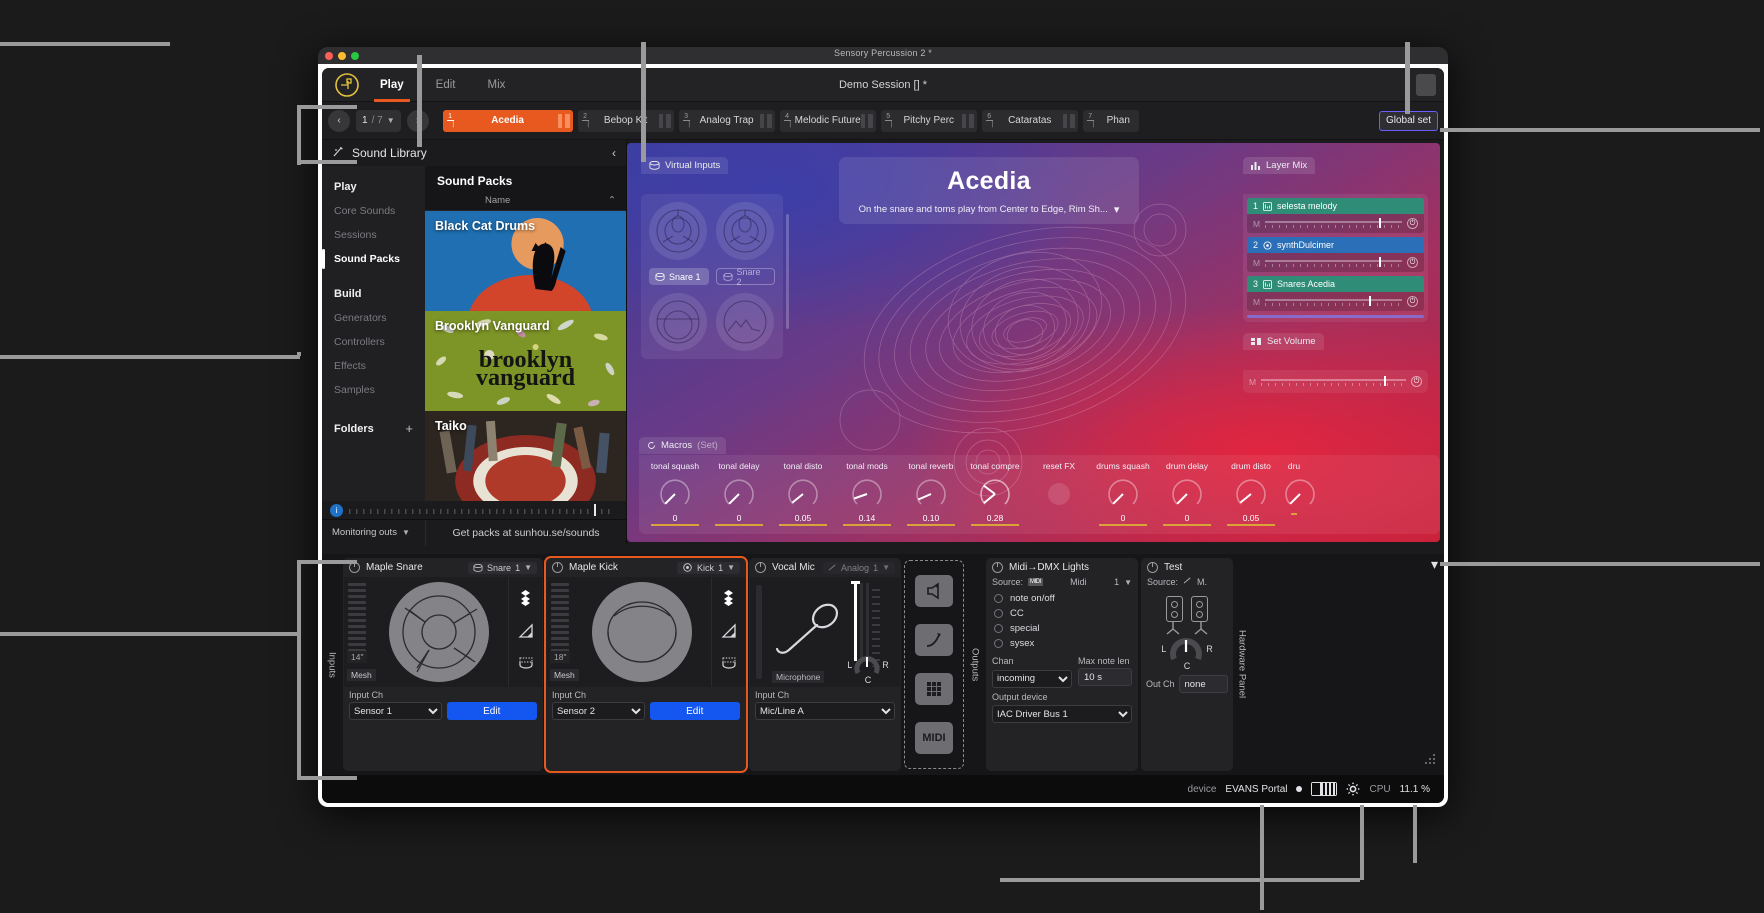 The width and height of the screenshot is (1764, 913). What do you see at coordinates (1105, 677) in the screenshot?
I see `maxnote-value: 10 s` at bounding box center [1105, 677].